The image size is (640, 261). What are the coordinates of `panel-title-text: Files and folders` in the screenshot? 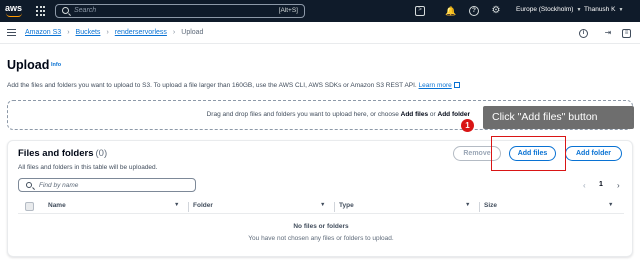 It's located at (56, 153).